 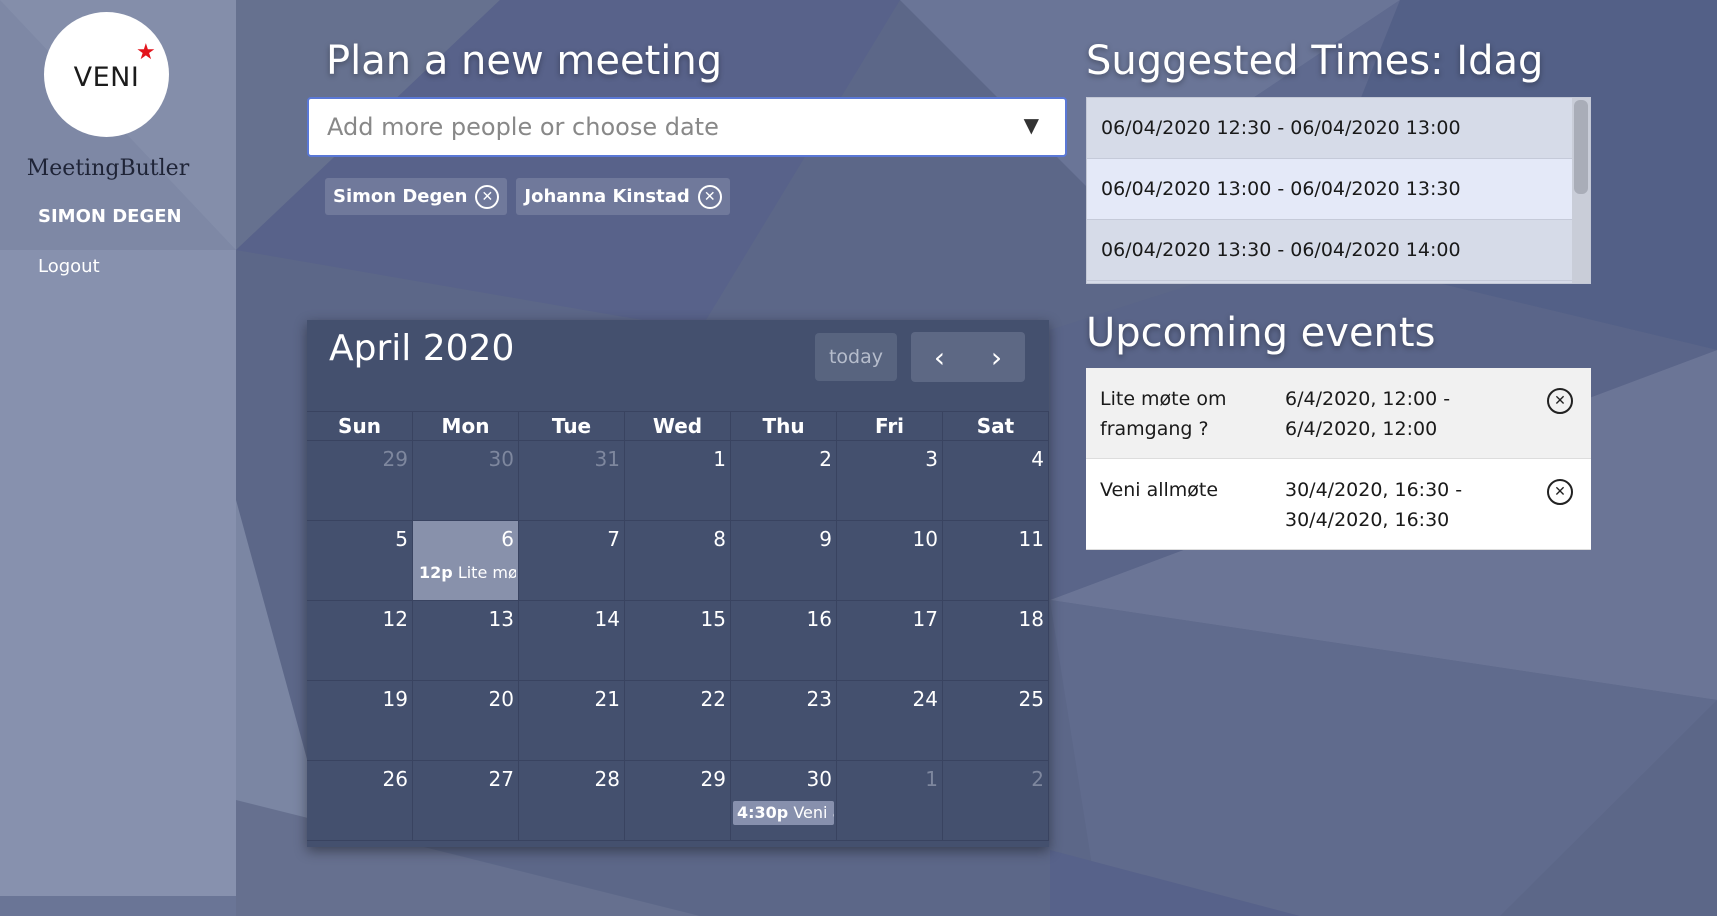 What do you see at coordinates (572, 560) in the screenshot?
I see `day-cell: 7` at bounding box center [572, 560].